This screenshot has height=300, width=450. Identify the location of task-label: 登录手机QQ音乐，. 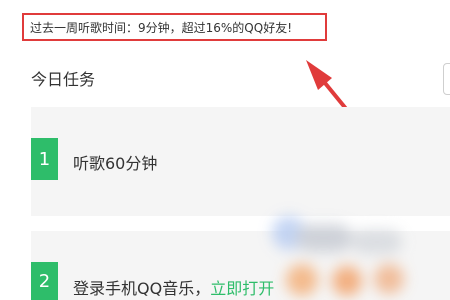
(142, 288).